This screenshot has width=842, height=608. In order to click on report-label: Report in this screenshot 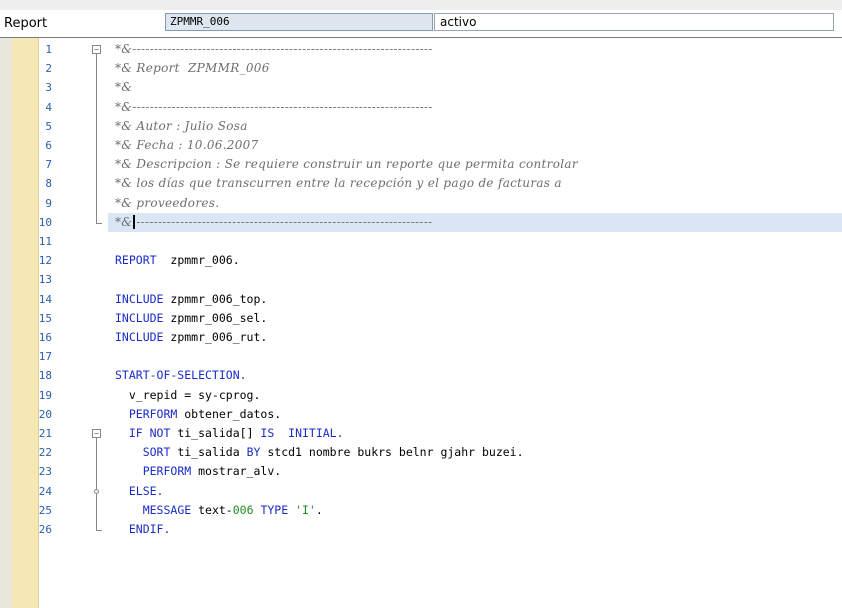, I will do `click(26, 23)`.